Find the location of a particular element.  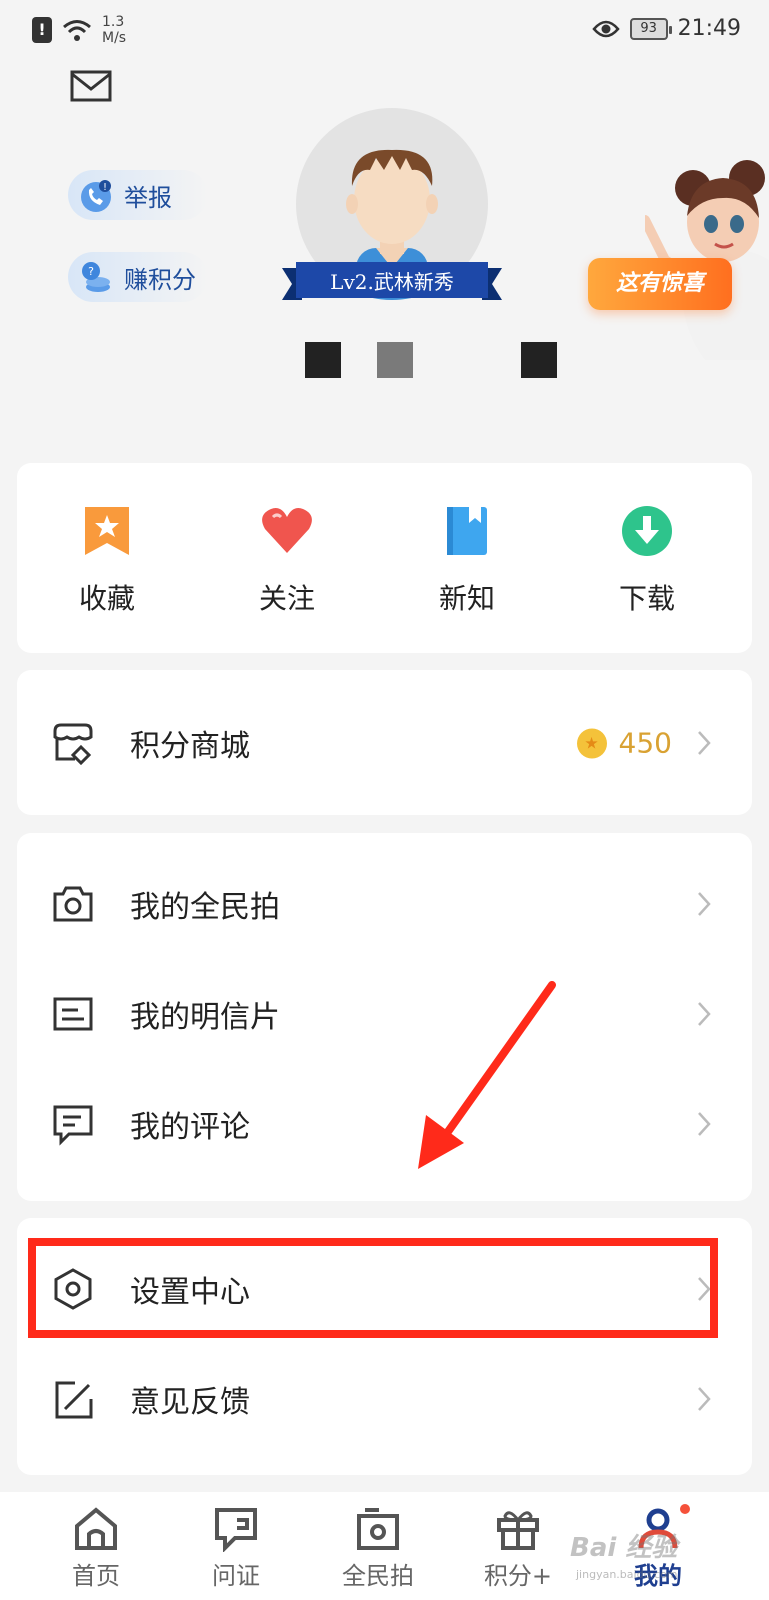

surprise-promo-button: 这有惊喜 is located at coordinates (660, 284).